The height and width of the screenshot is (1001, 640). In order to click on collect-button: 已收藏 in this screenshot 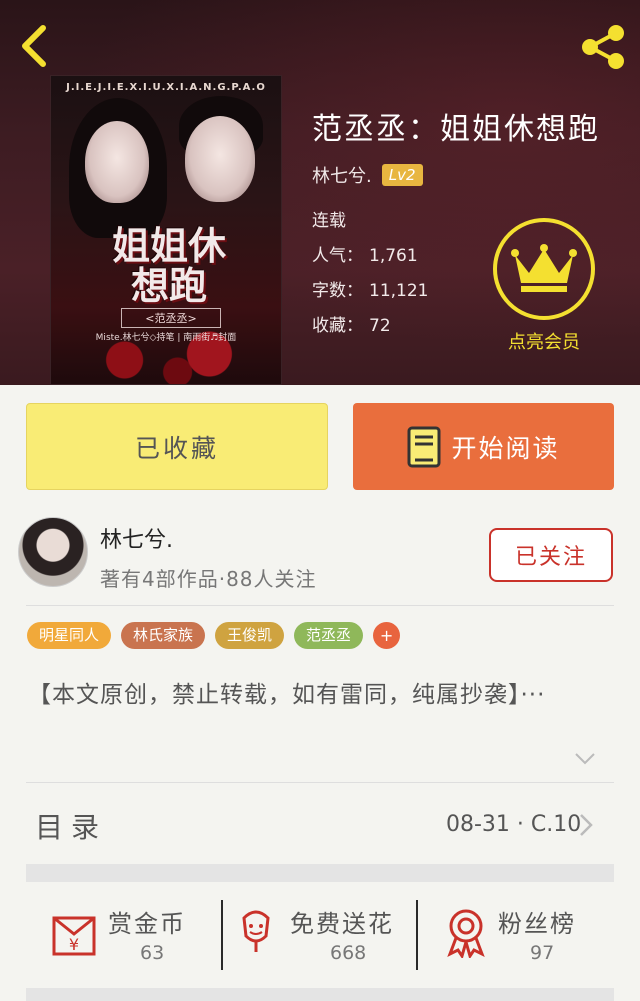, I will do `click(177, 446)`.